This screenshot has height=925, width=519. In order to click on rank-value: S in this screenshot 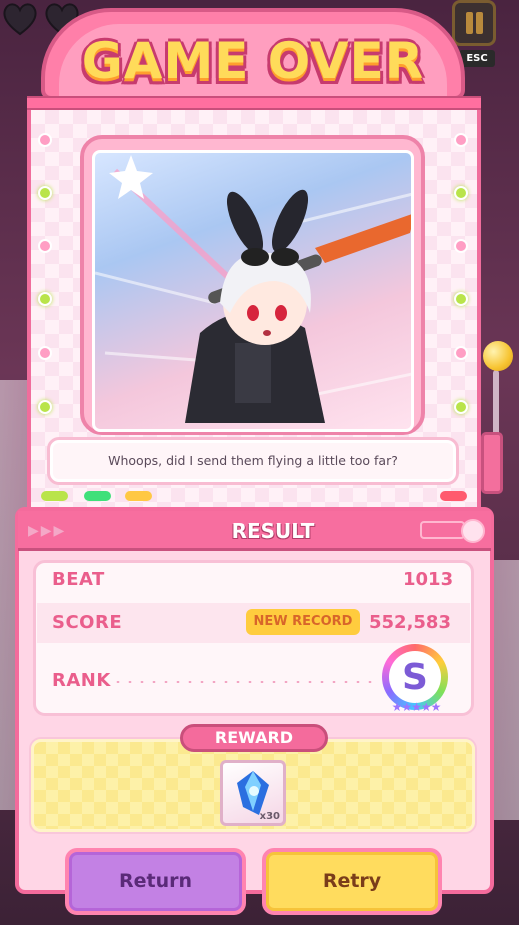, I will do `click(415, 677)`.